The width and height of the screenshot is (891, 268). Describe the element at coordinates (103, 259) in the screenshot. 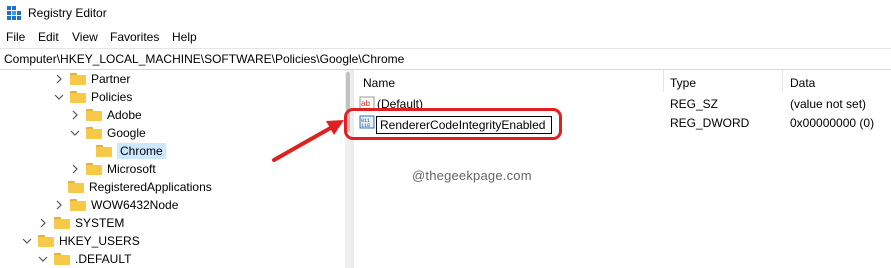

I see `tree-item-label: .DEFAULT` at that location.